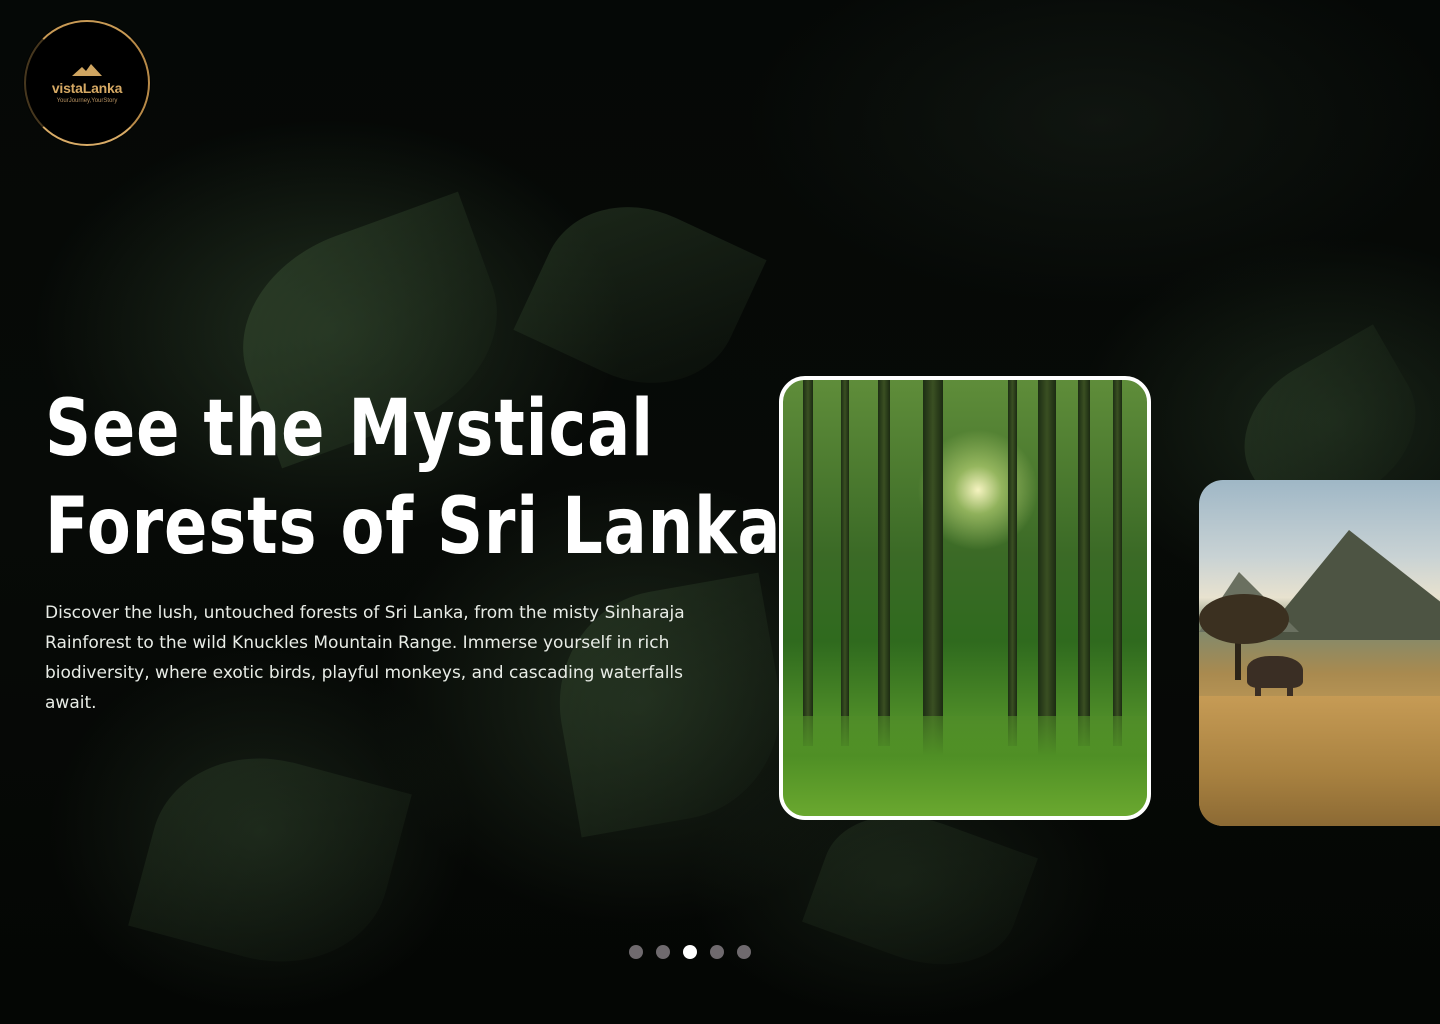 This screenshot has width=1440, height=1024. What do you see at coordinates (87, 70) in the screenshot?
I see `mountain-icon` at bounding box center [87, 70].